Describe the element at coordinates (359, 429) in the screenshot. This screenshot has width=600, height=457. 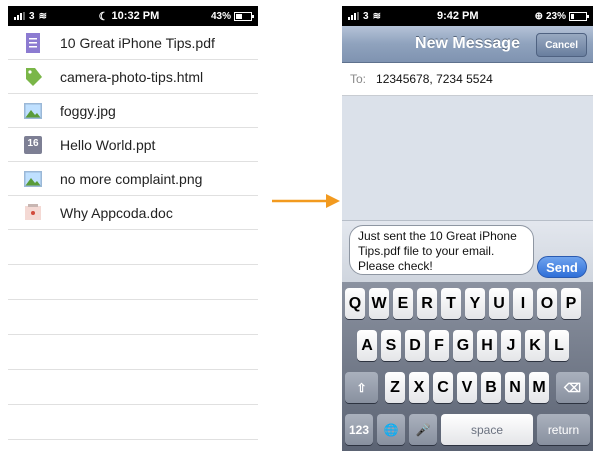
I see `numbers-key: 123` at that location.